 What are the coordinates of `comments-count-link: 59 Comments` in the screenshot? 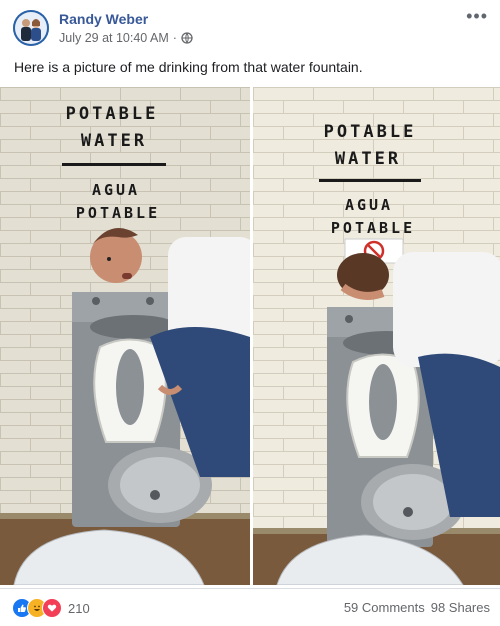 It's located at (384, 607).